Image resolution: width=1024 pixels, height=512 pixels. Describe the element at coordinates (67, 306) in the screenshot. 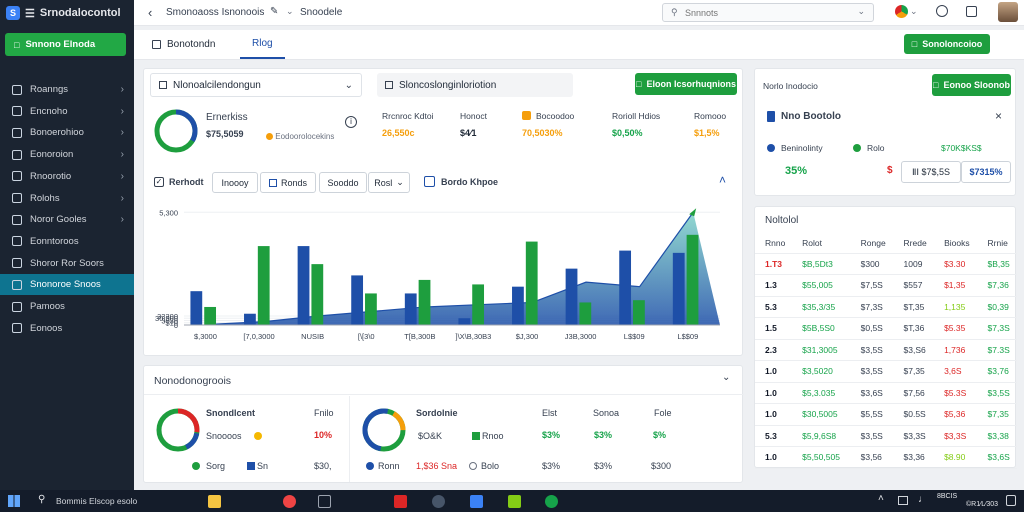

I see `sidebar-item: Pamoos` at that location.